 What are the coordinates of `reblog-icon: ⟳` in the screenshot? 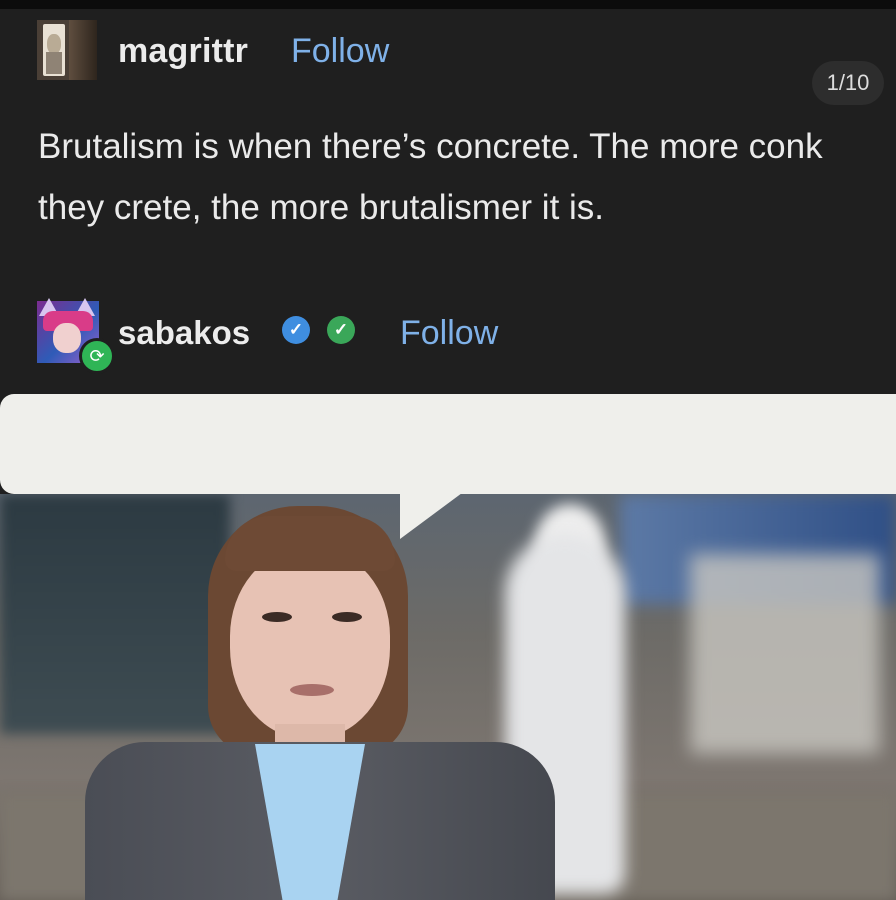 It's located at (97, 356).